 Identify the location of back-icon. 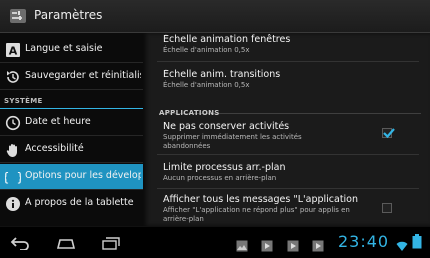
(21, 244).